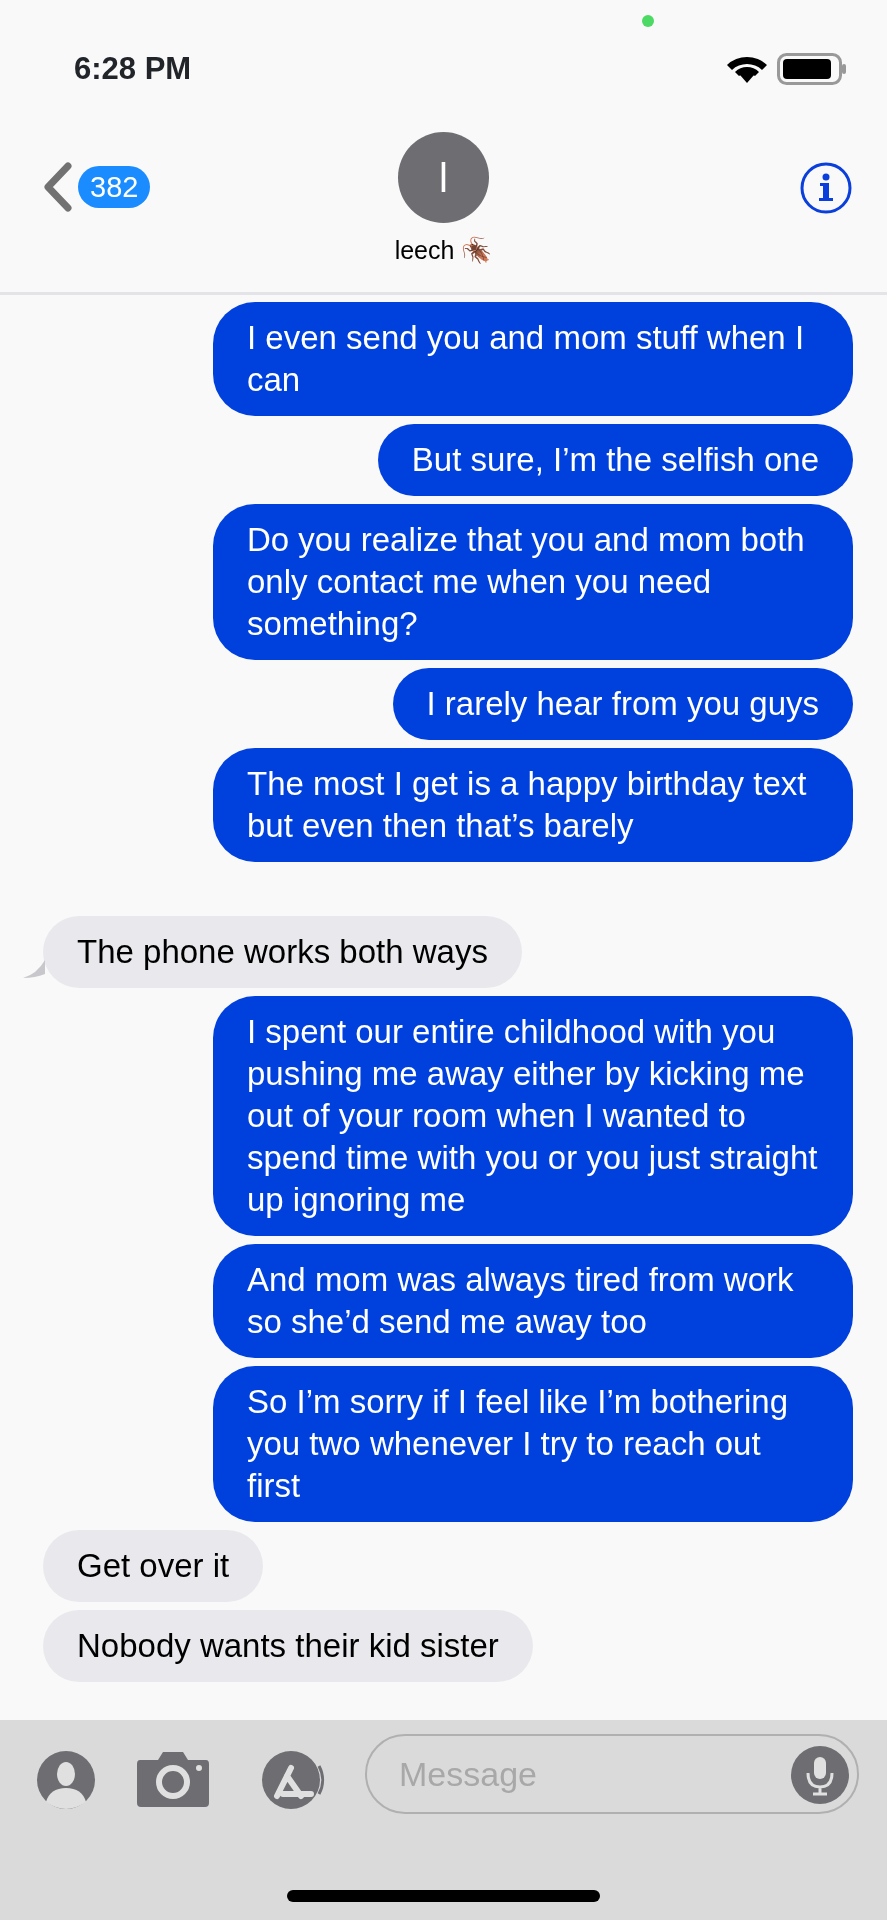 The width and height of the screenshot is (887, 1920). What do you see at coordinates (533, 359) in the screenshot?
I see `message-bubble: I even send you and mom stuff when I can` at bounding box center [533, 359].